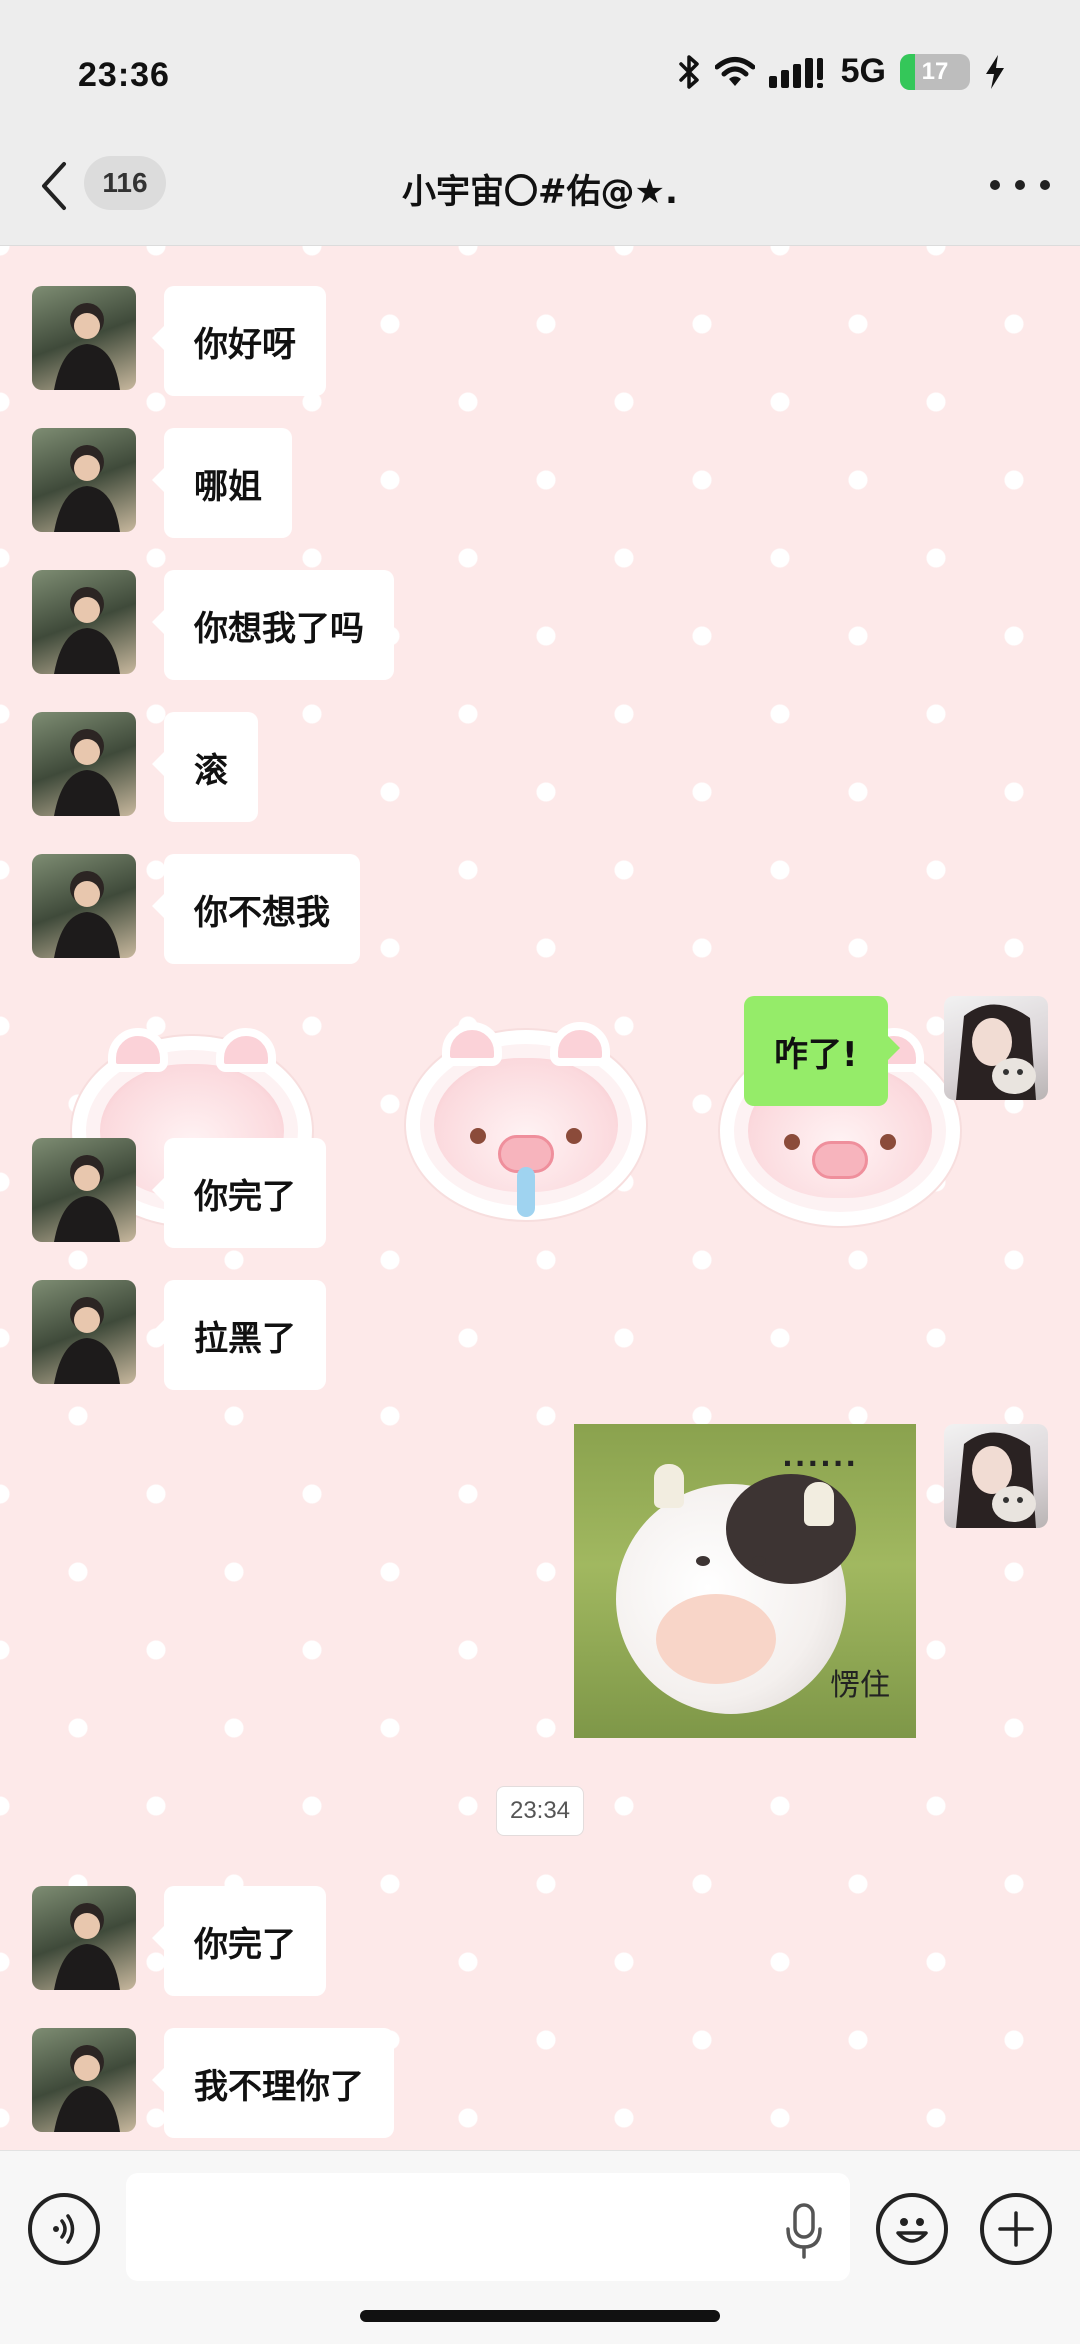 The width and height of the screenshot is (1080, 2344). What do you see at coordinates (488, 2227) in the screenshot?
I see `message-input` at bounding box center [488, 2227].